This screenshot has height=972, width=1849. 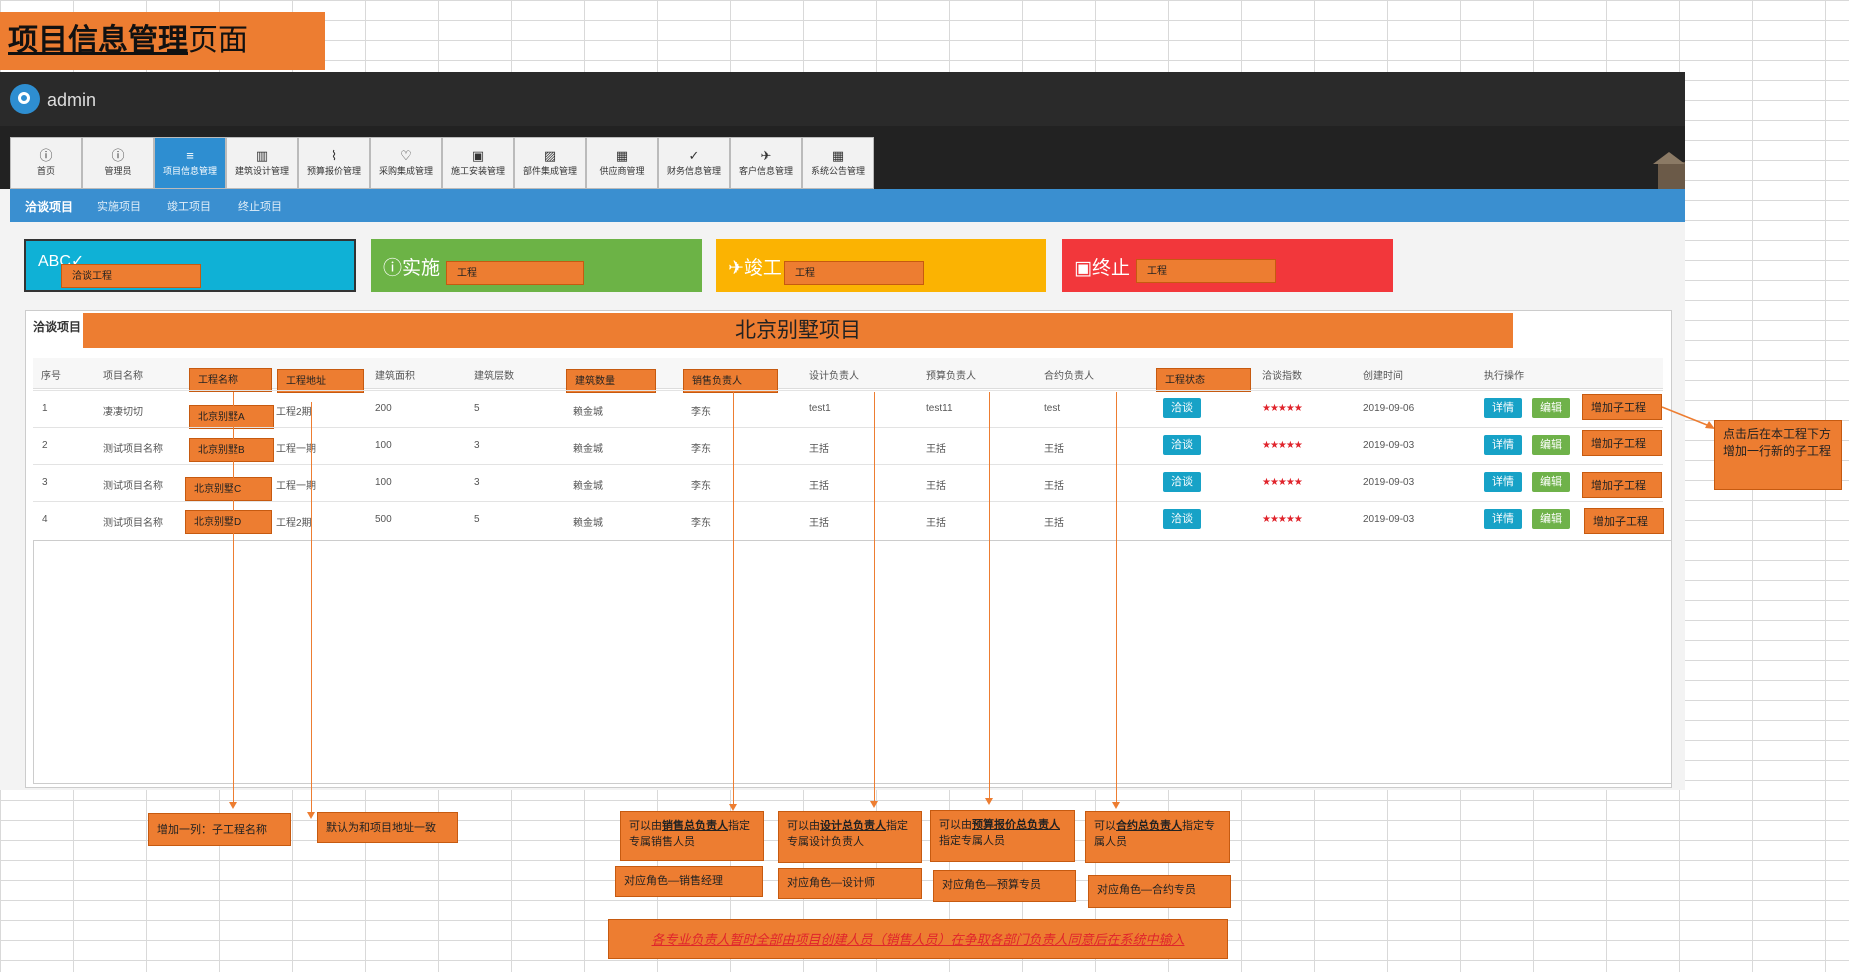 I want to click on subnav-terminated: 终止项目, so click(x=260, y=206).